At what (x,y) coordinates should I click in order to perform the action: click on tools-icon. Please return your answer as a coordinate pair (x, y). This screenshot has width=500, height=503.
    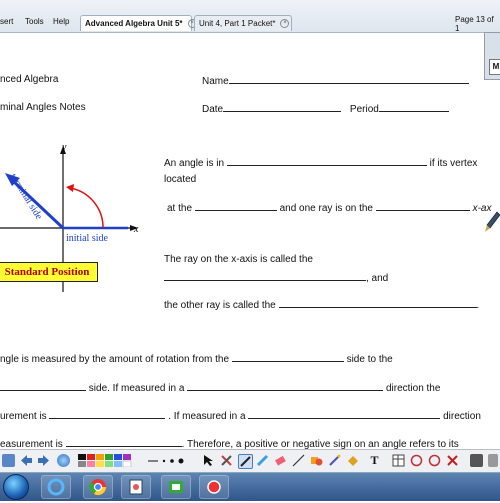
    Looking at the image, I should click on (226, 460).